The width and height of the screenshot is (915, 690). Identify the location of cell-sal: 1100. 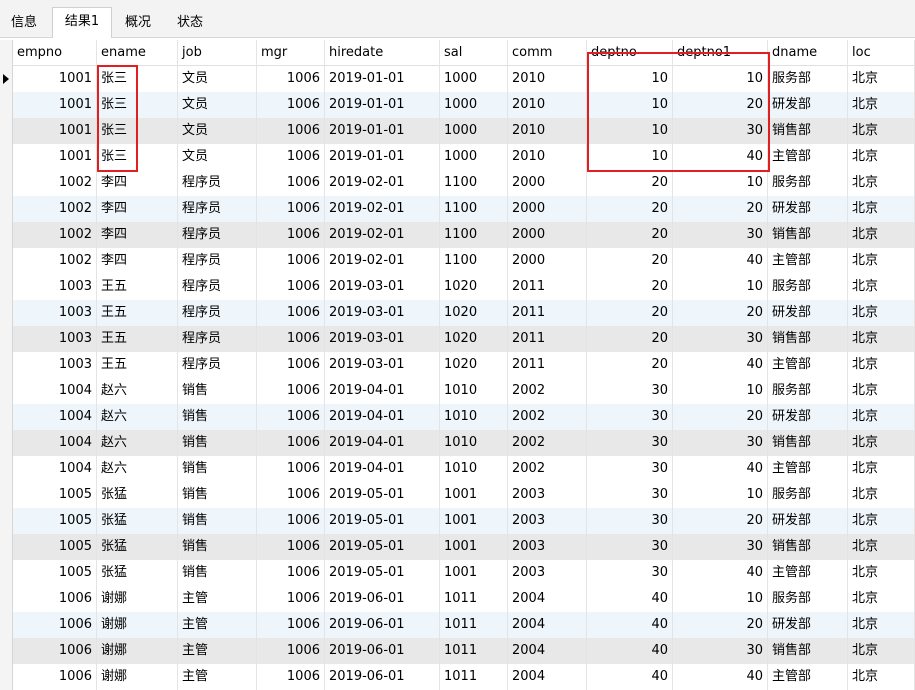
(474, 235).